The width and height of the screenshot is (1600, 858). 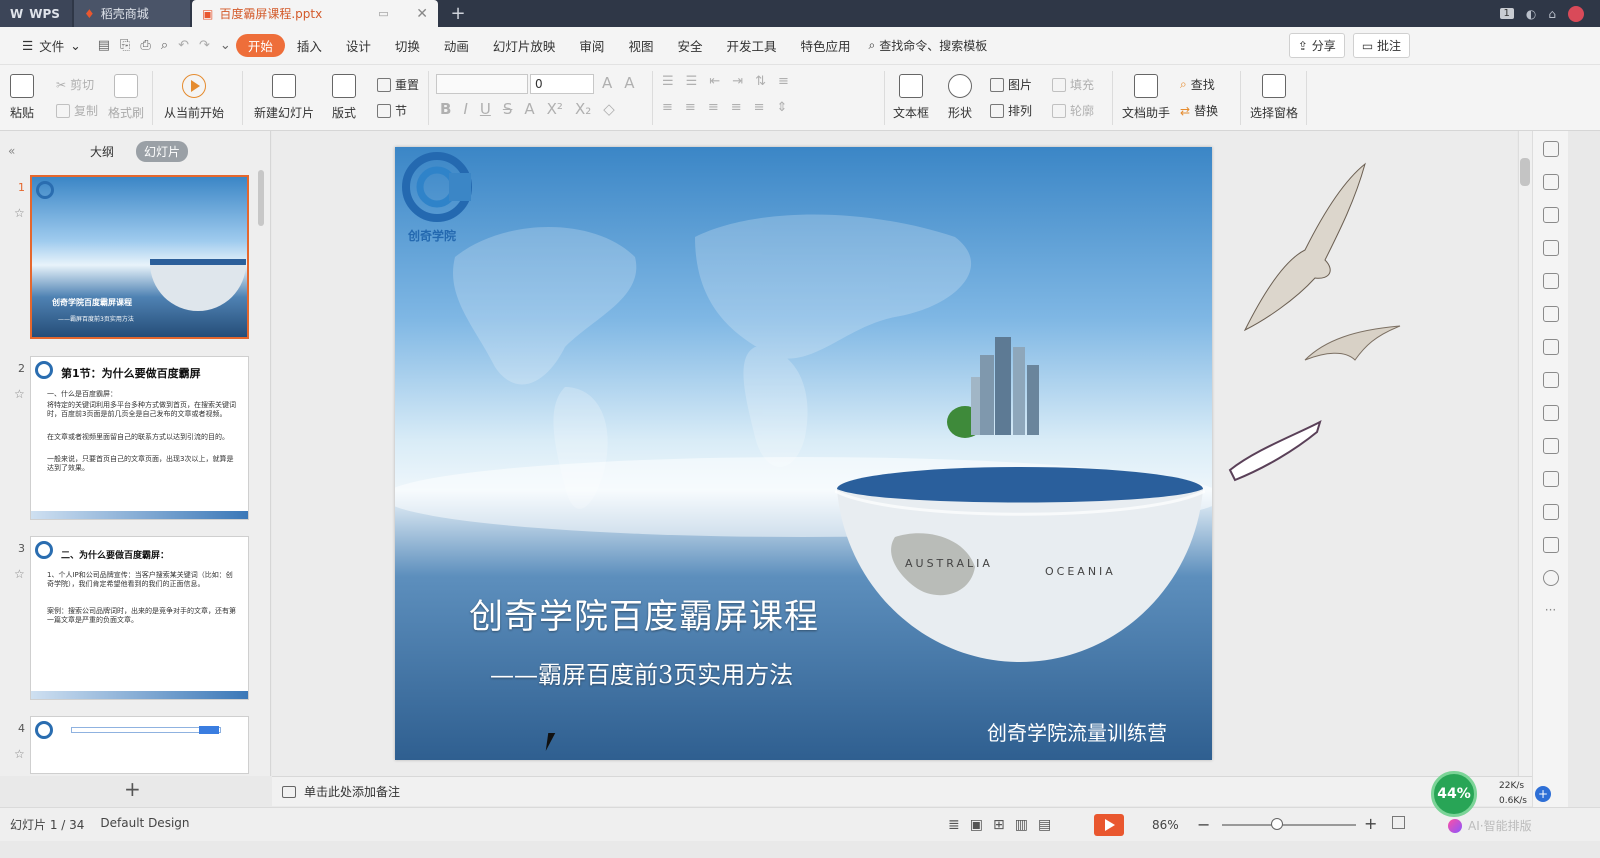 I want to click on outline-tab: 大纲, so click(x=102, y=151).